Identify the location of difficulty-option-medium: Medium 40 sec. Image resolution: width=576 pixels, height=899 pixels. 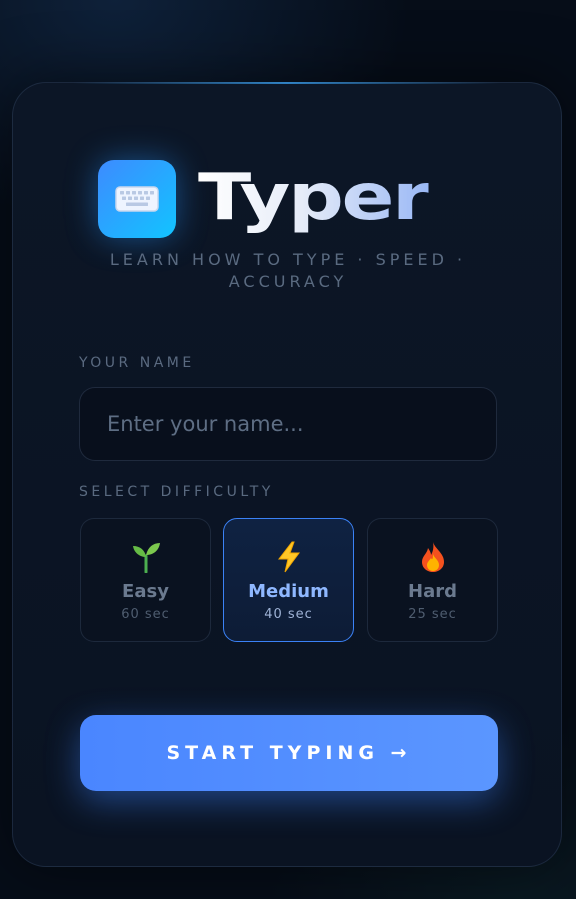
(288, 580).